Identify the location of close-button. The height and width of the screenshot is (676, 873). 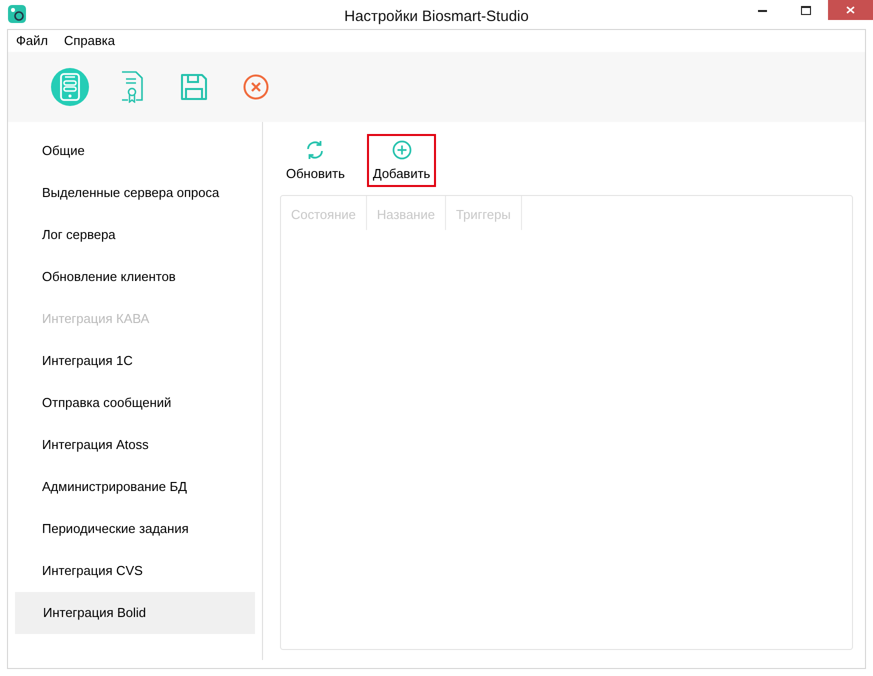
(850, 10).